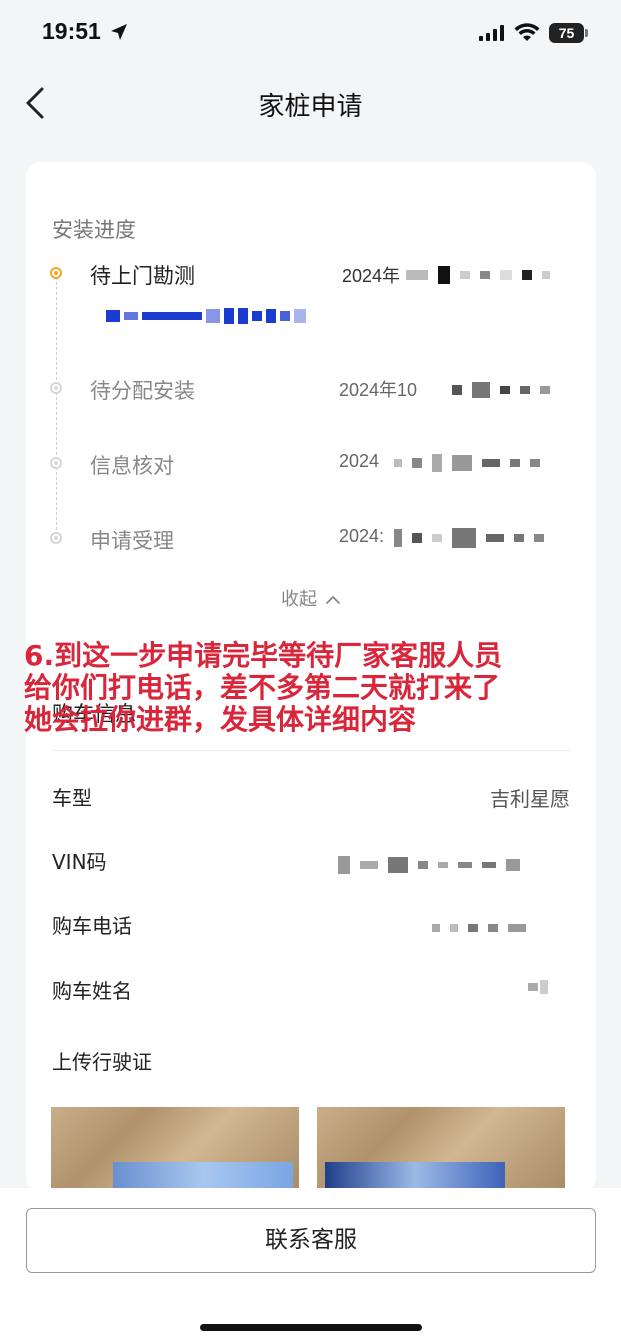 This screenshot has height=1344, width=621. What do you see at coordinates (56, 406) in the screenshot?
I see `timeline-line` at bounding box center [56, 406].